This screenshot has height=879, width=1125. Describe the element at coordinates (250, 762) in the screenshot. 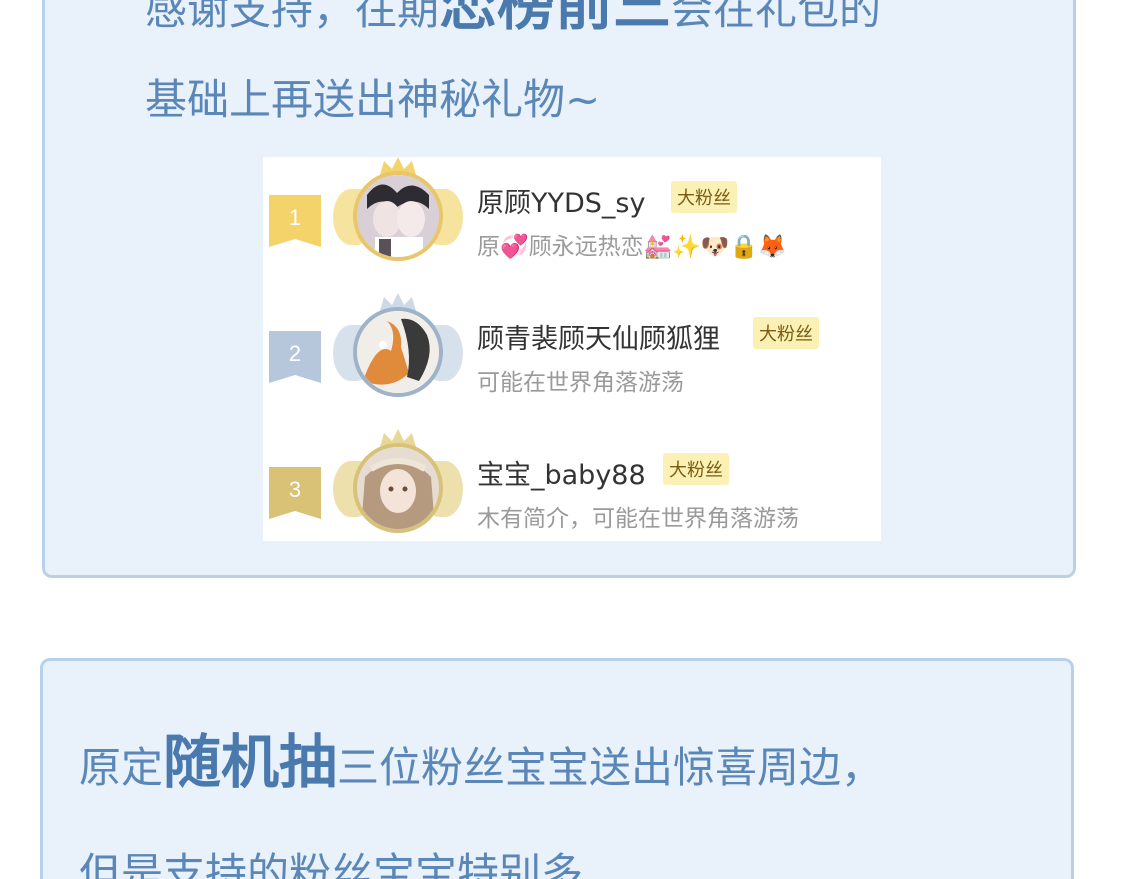

I see `line-text-emphasis: 随机抽` at that location.